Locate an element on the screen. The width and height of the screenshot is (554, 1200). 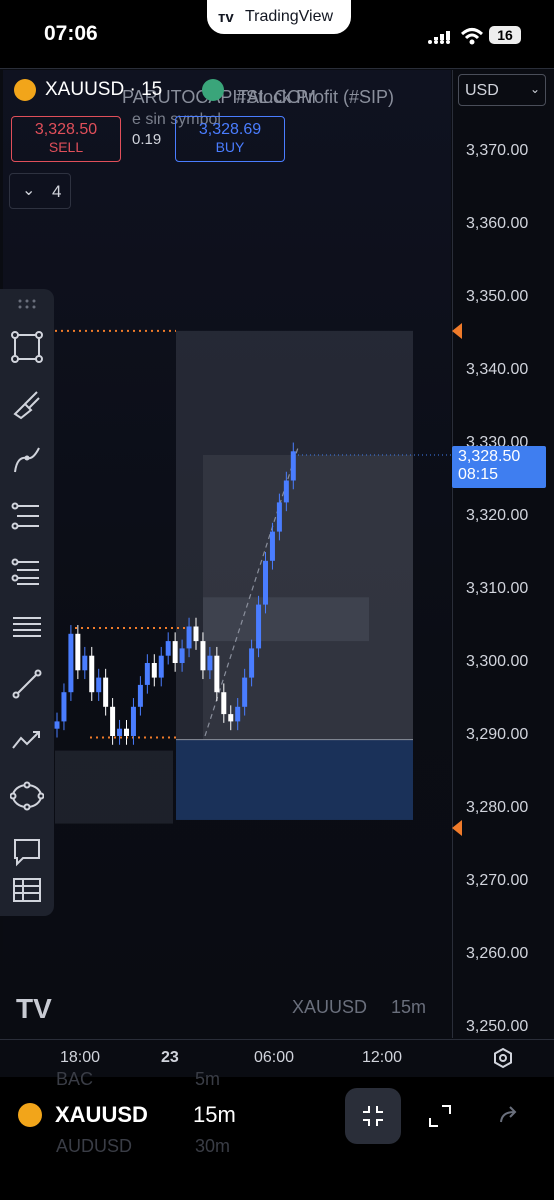
bottom-symbol-button: XAUUSD is located at coordinates (101, 1115).